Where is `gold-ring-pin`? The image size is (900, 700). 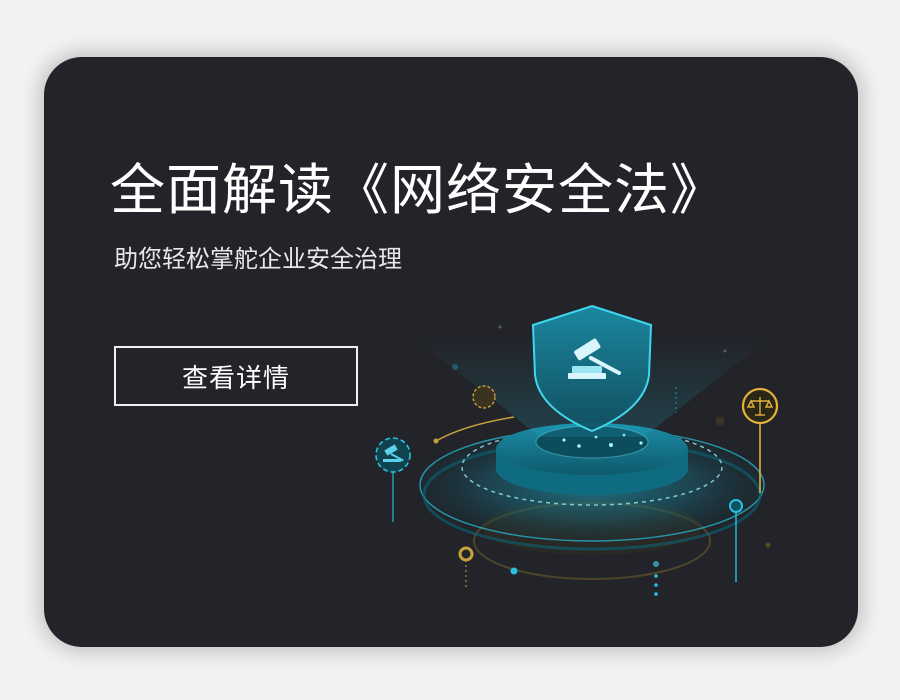 gold-ring-pin is located at coordinates (466, 554).